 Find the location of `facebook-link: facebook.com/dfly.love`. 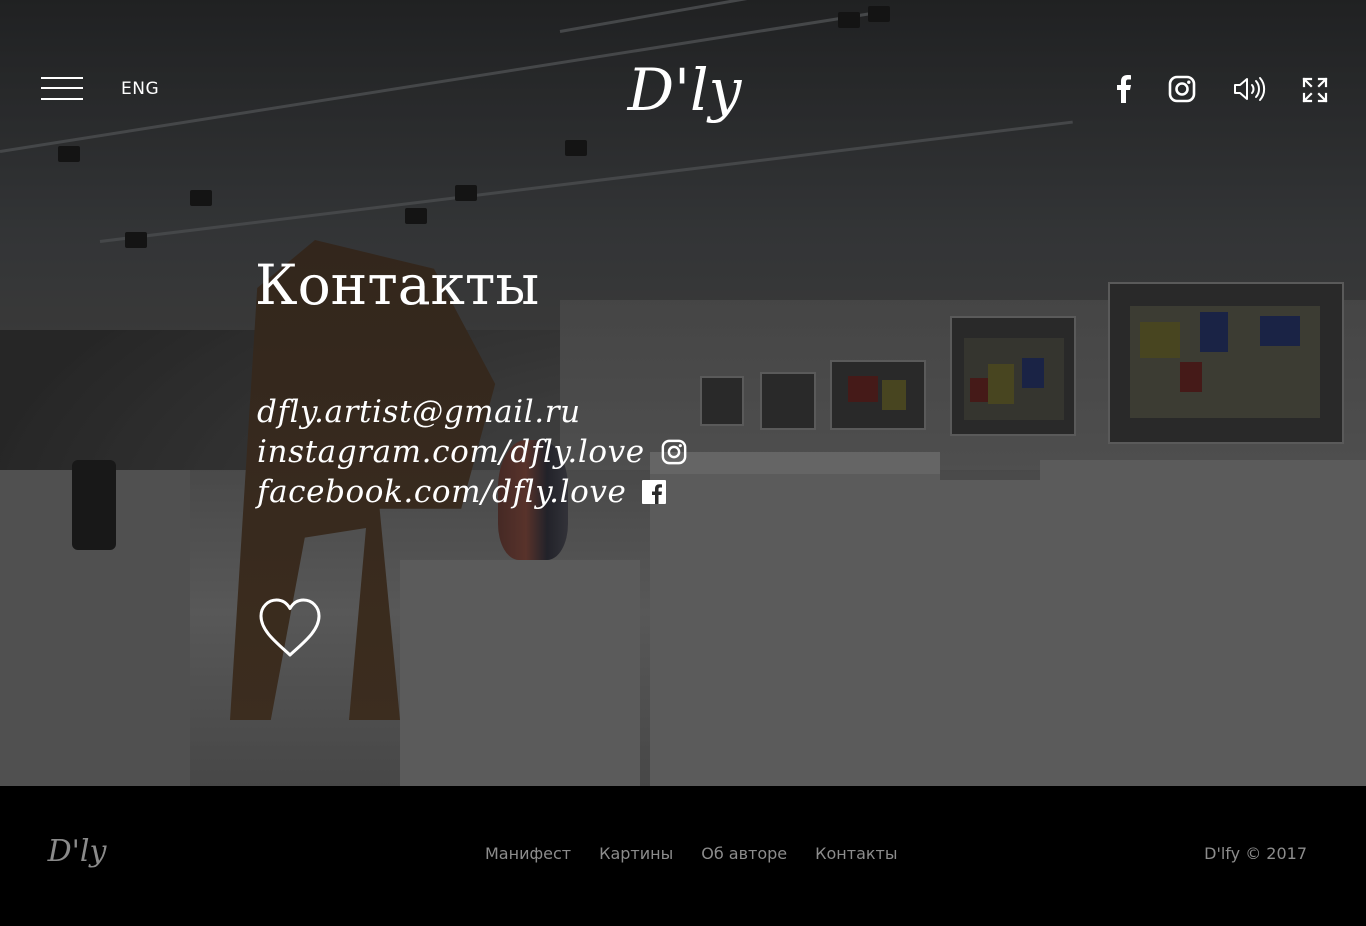

facebook-link: facebook.com/dfly.love is located at coordinates (441, 492).